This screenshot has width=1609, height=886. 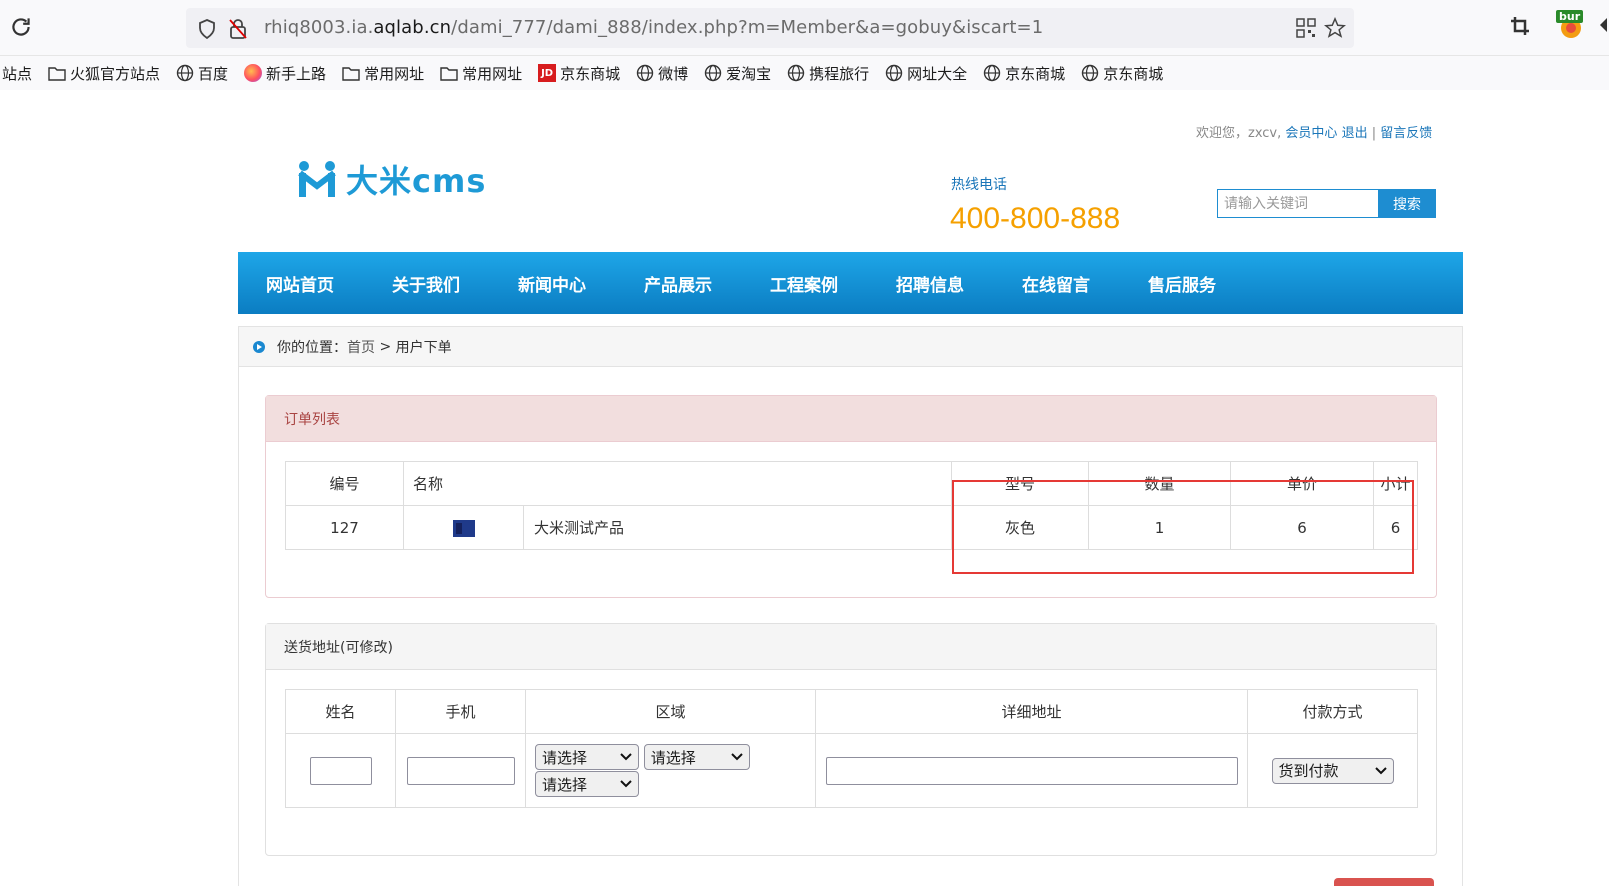 What do you see at coordinates (460, 711) in the screenshot?
I see `col-phone: 手机` at bounding box center [460, 711].